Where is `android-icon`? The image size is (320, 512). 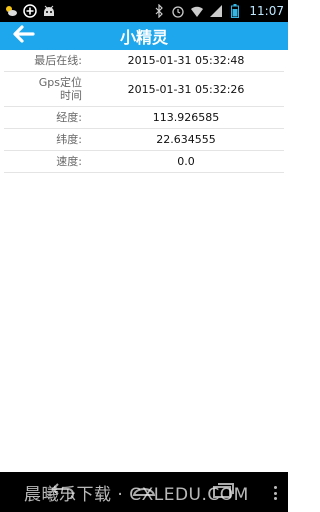 android-icon is located at coordinates (49, 11).